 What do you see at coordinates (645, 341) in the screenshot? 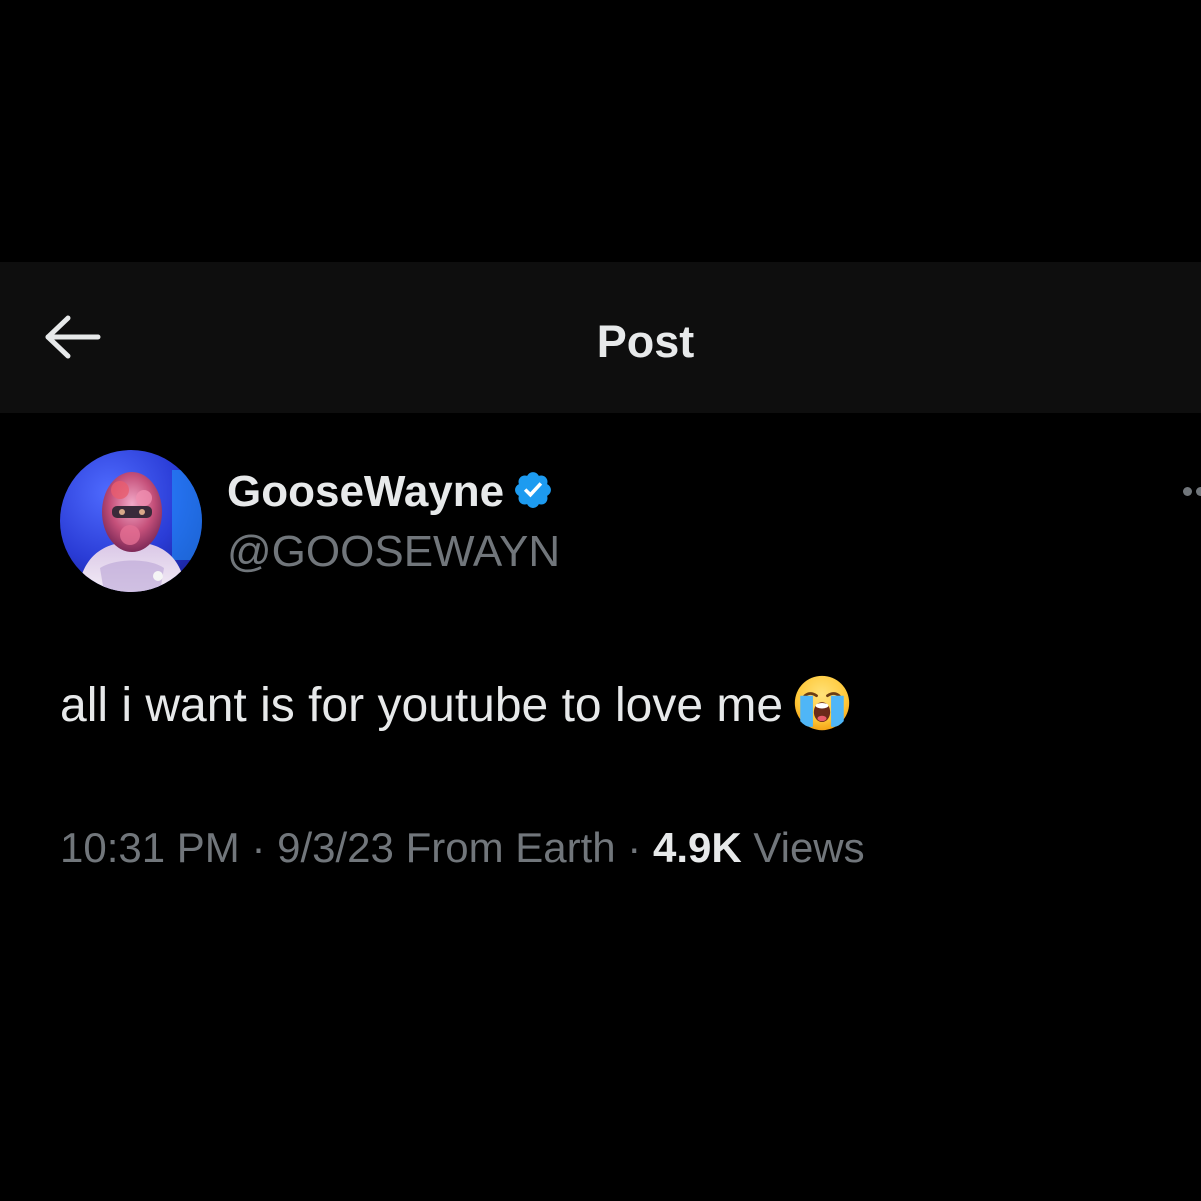
I see `page-title: Post` at bounding box center [645, 341].